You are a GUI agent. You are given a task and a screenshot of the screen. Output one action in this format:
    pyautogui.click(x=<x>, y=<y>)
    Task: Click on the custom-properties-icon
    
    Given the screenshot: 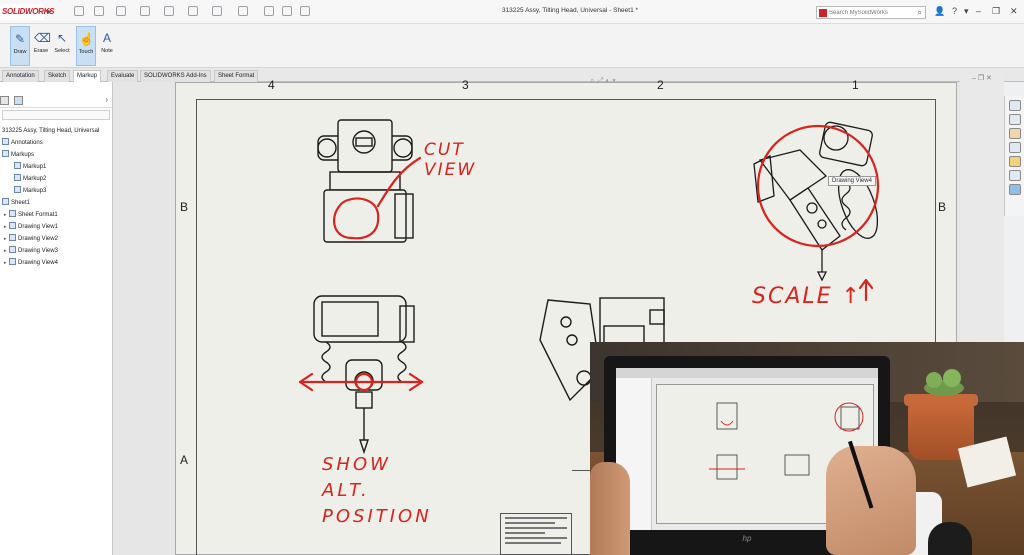 What is the action you would take?
    pyautogui.click(x=1015, y=175)
    